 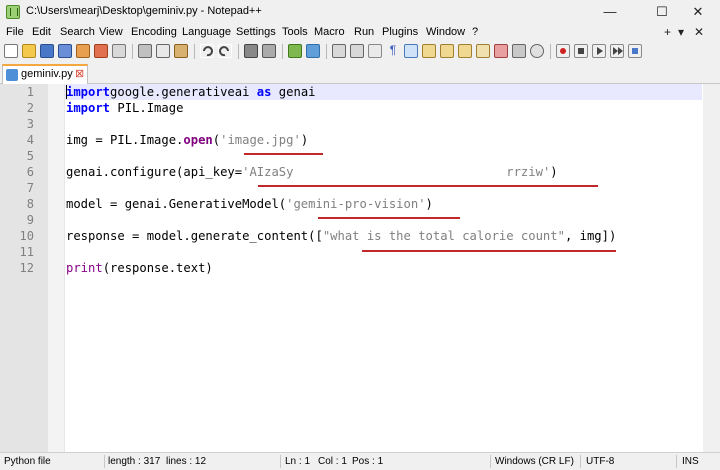 What do you see at coordinates (635, 51) in the screenshot?
I see `save-macro-icon` at bounding box center [635, 51].